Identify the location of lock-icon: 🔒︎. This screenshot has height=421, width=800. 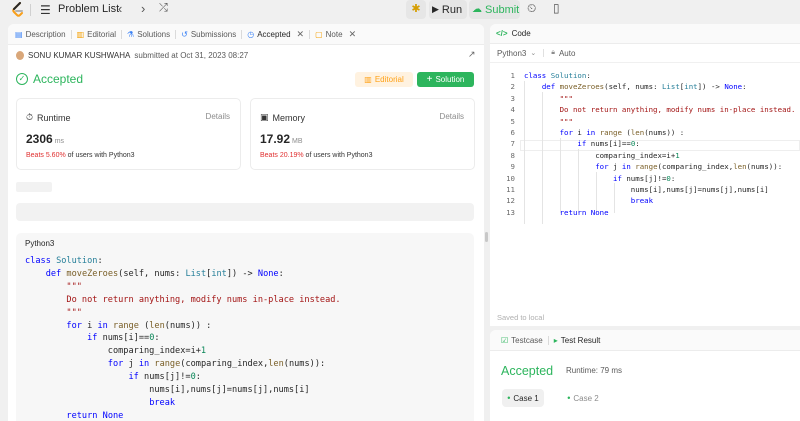
(553, 52).